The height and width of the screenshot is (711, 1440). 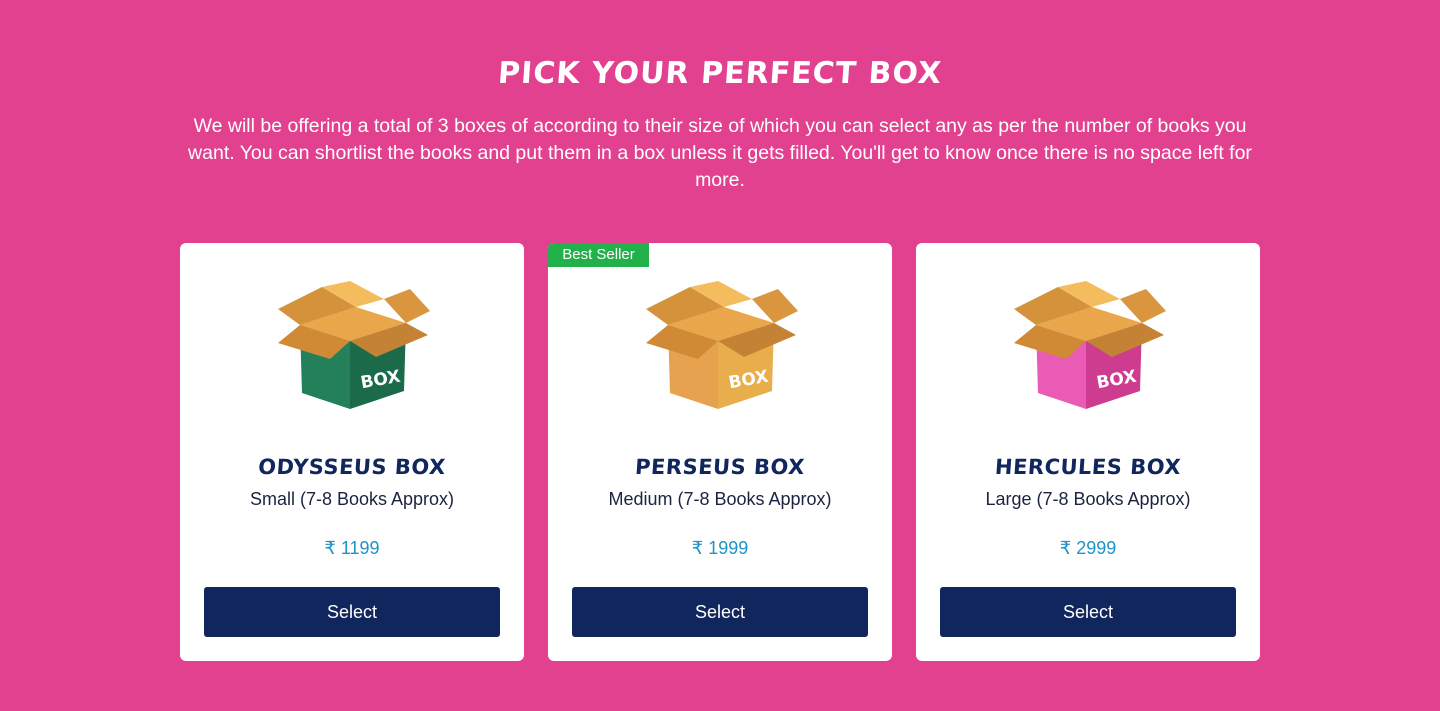 I want to click on select-button-odysseus: Select, so click(x=352, y=612).